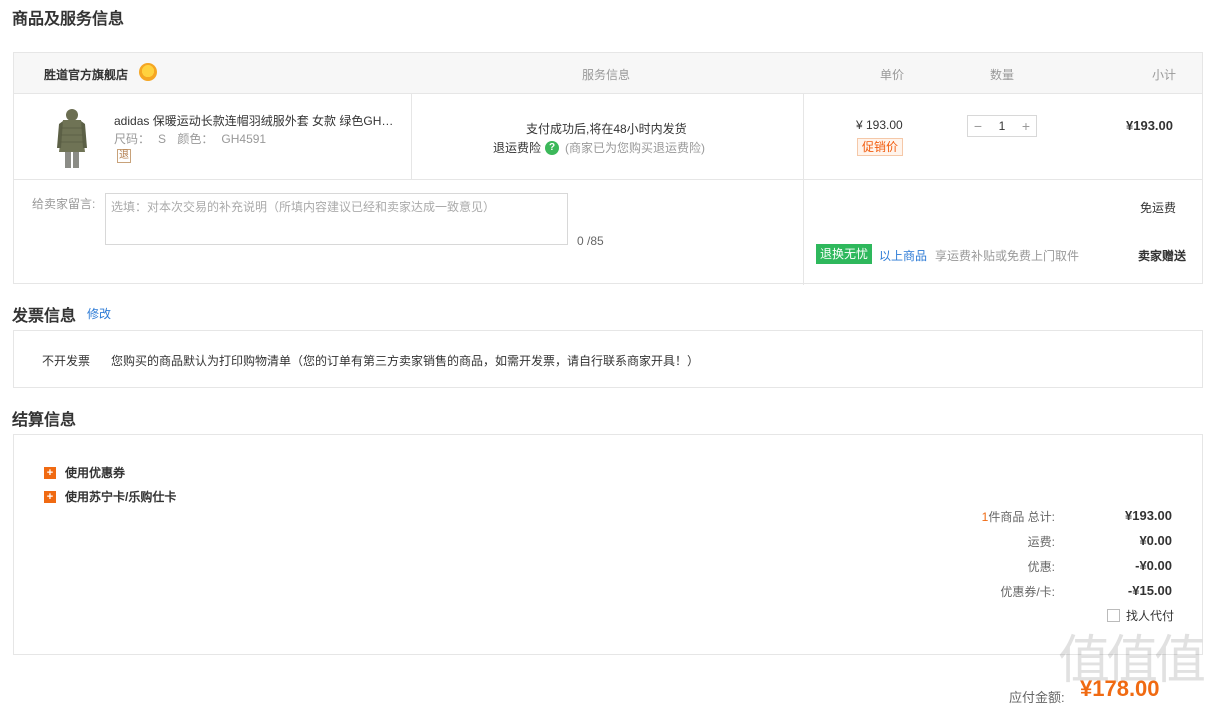  What do you see at coordinates (1027, 592) in the screenshot?
I see `coupon-label: 优惠券/卡:` at bounding box center [1027, 592].